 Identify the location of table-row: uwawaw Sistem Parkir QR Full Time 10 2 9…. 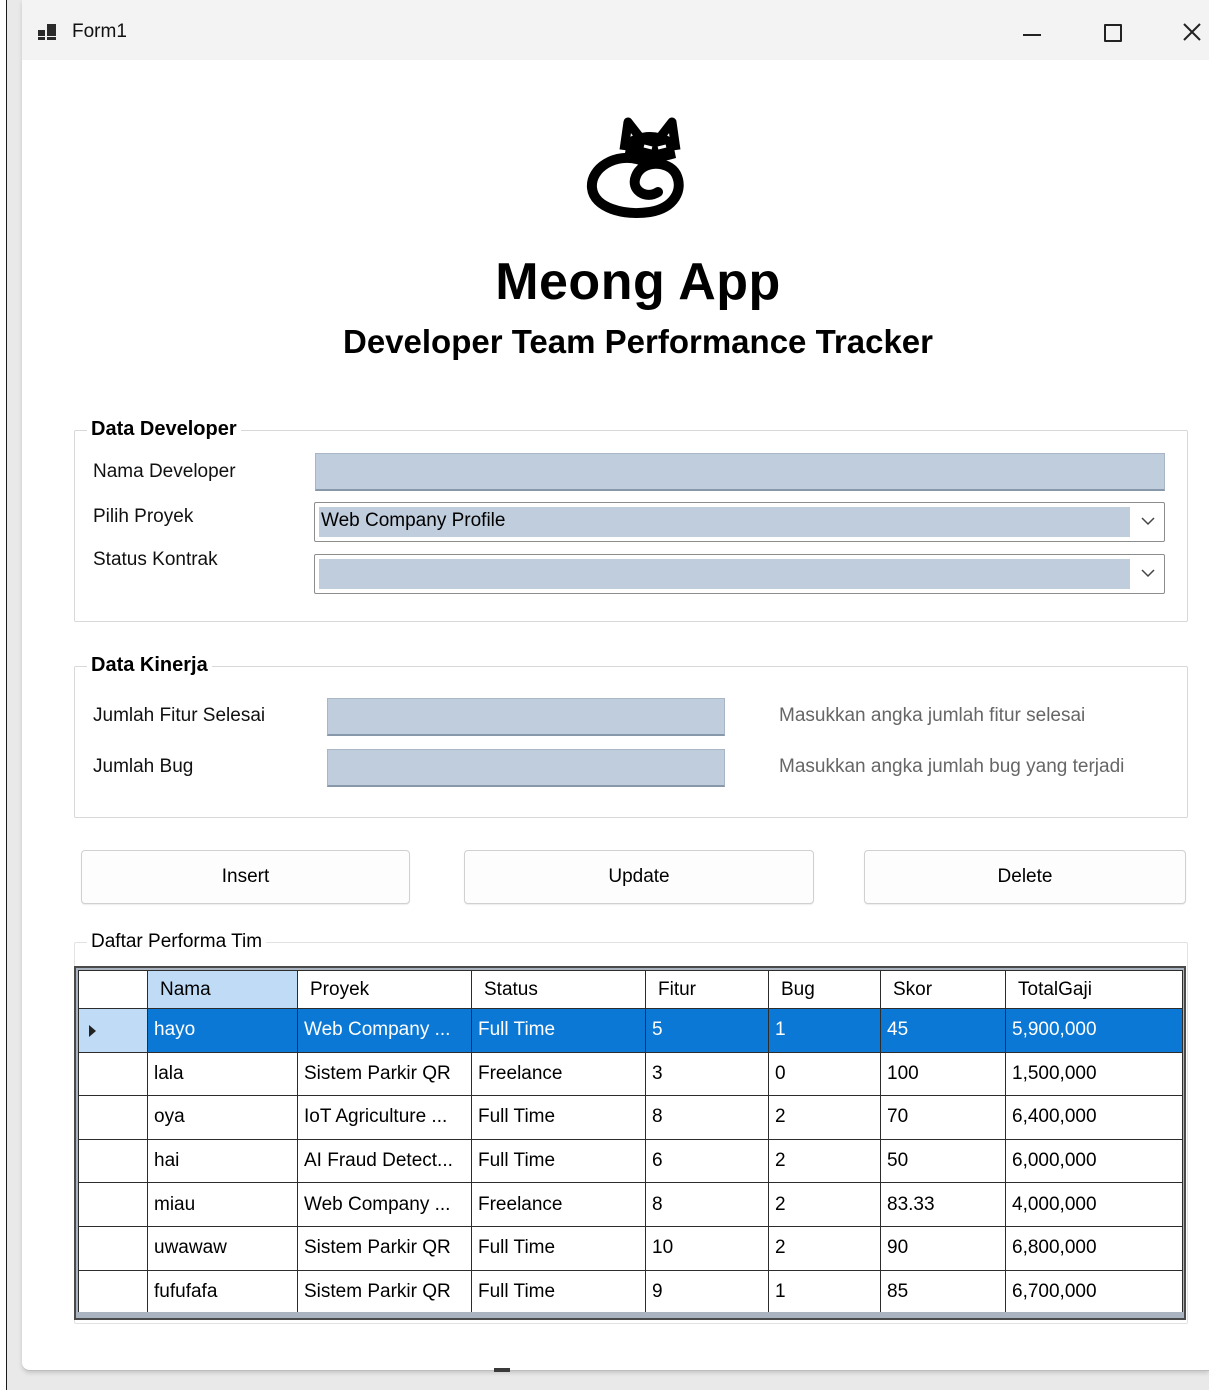
(630, 1248).